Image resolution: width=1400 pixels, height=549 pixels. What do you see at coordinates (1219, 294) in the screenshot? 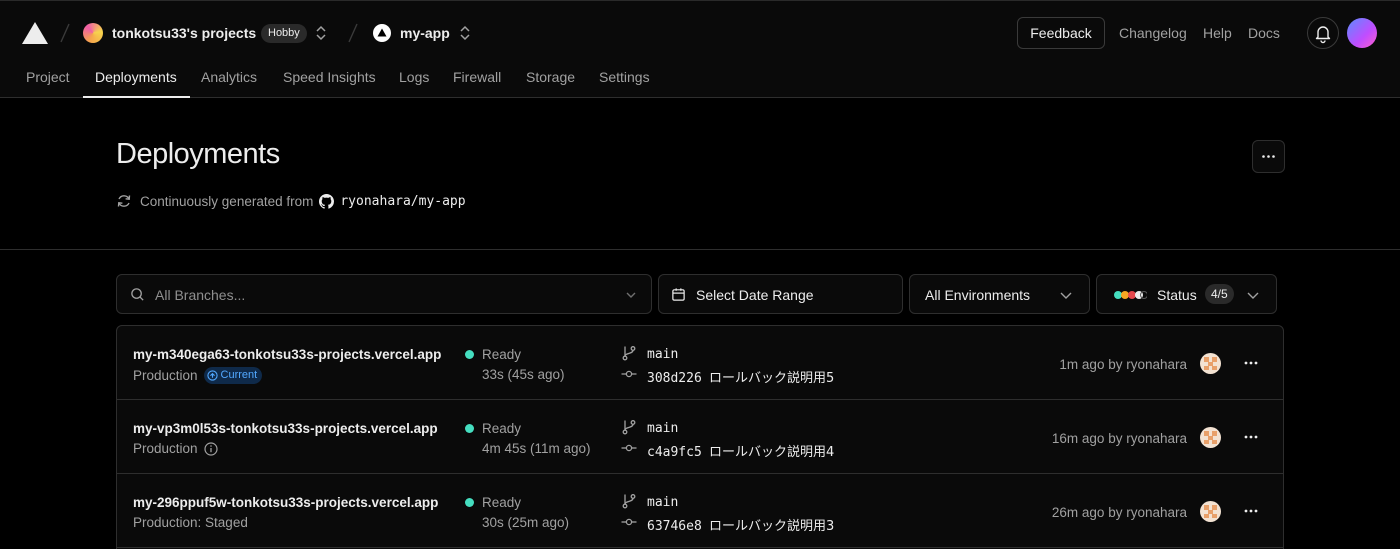
I see `status-count-badge: 4/5` at bounding box center [1219, 294].